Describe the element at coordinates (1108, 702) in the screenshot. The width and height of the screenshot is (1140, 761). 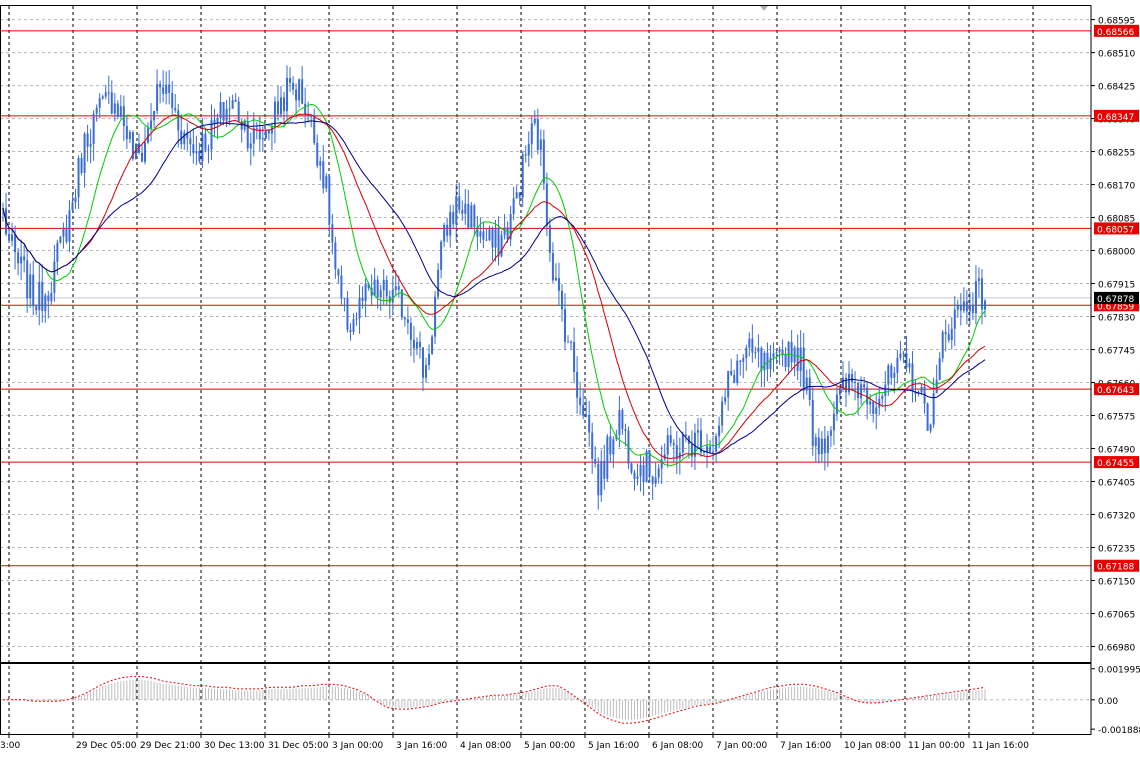
I see `osc-tick-label: 0.00` at that location.